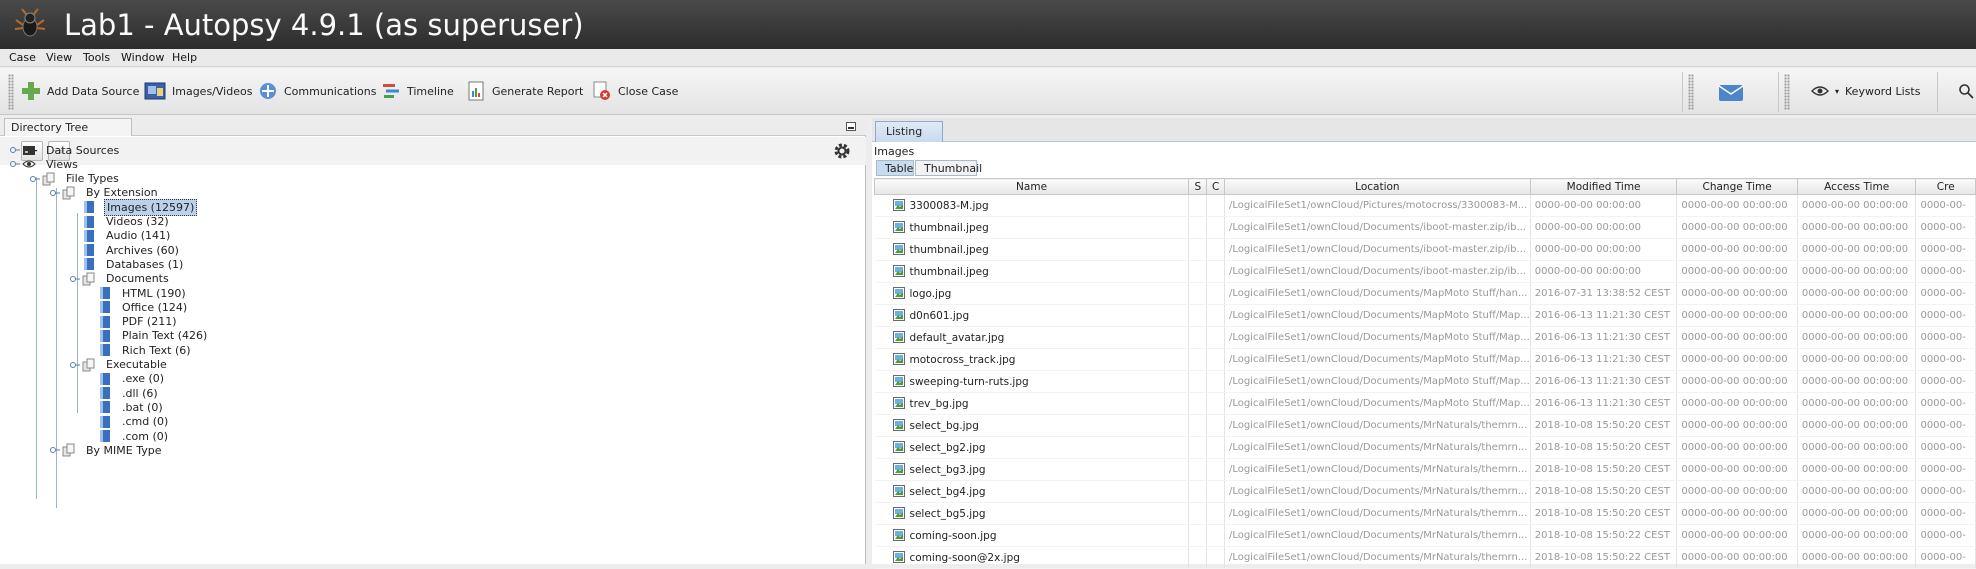  What do you see at coordinates (1865, 91) in the screenshot?
I see `keyword-lists-button: ▾ Keyword Lists` at bounding box center [1865, 91].